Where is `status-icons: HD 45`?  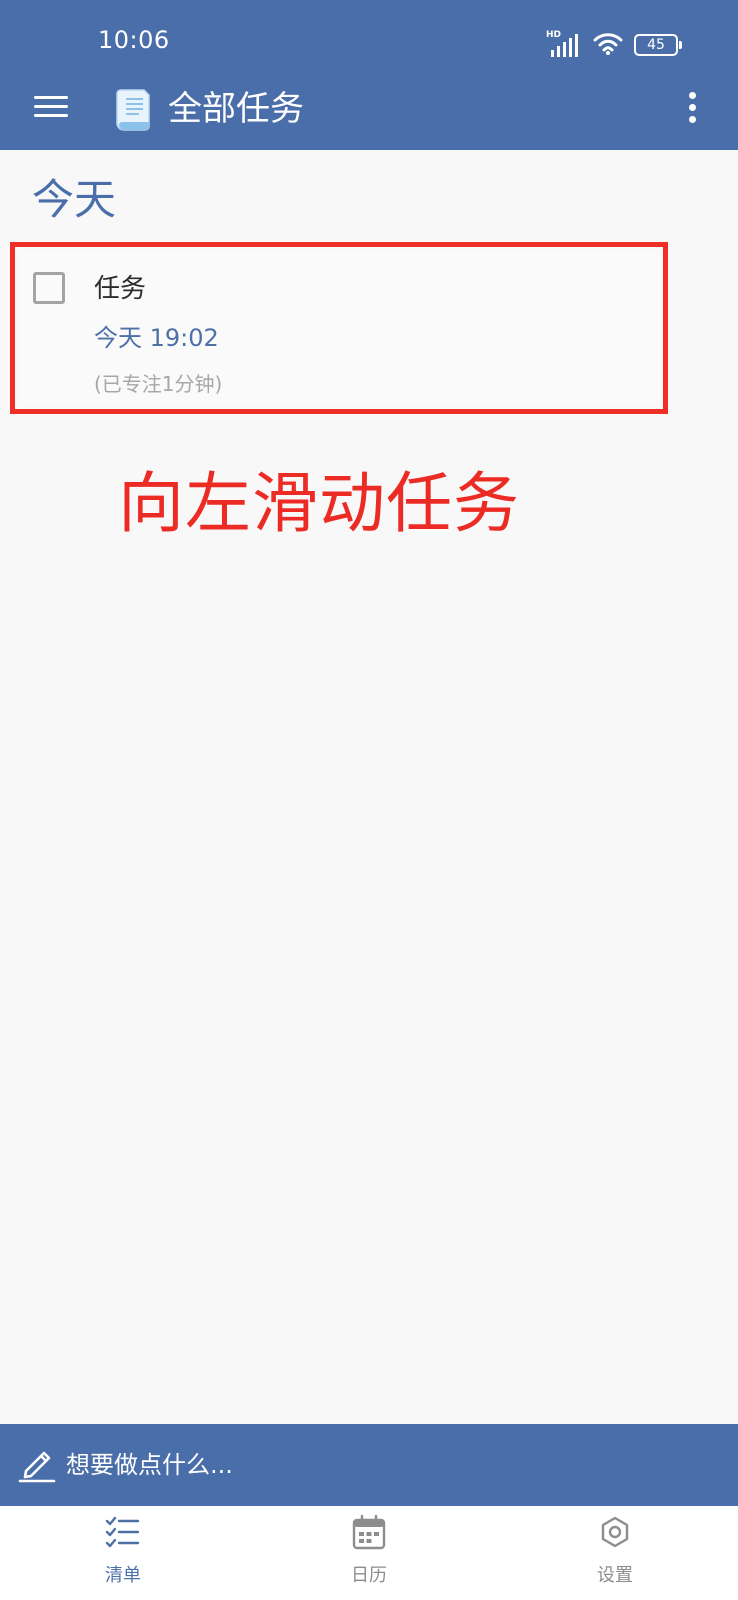 status-icons: HD 45 is located at coordinates (614, 45).